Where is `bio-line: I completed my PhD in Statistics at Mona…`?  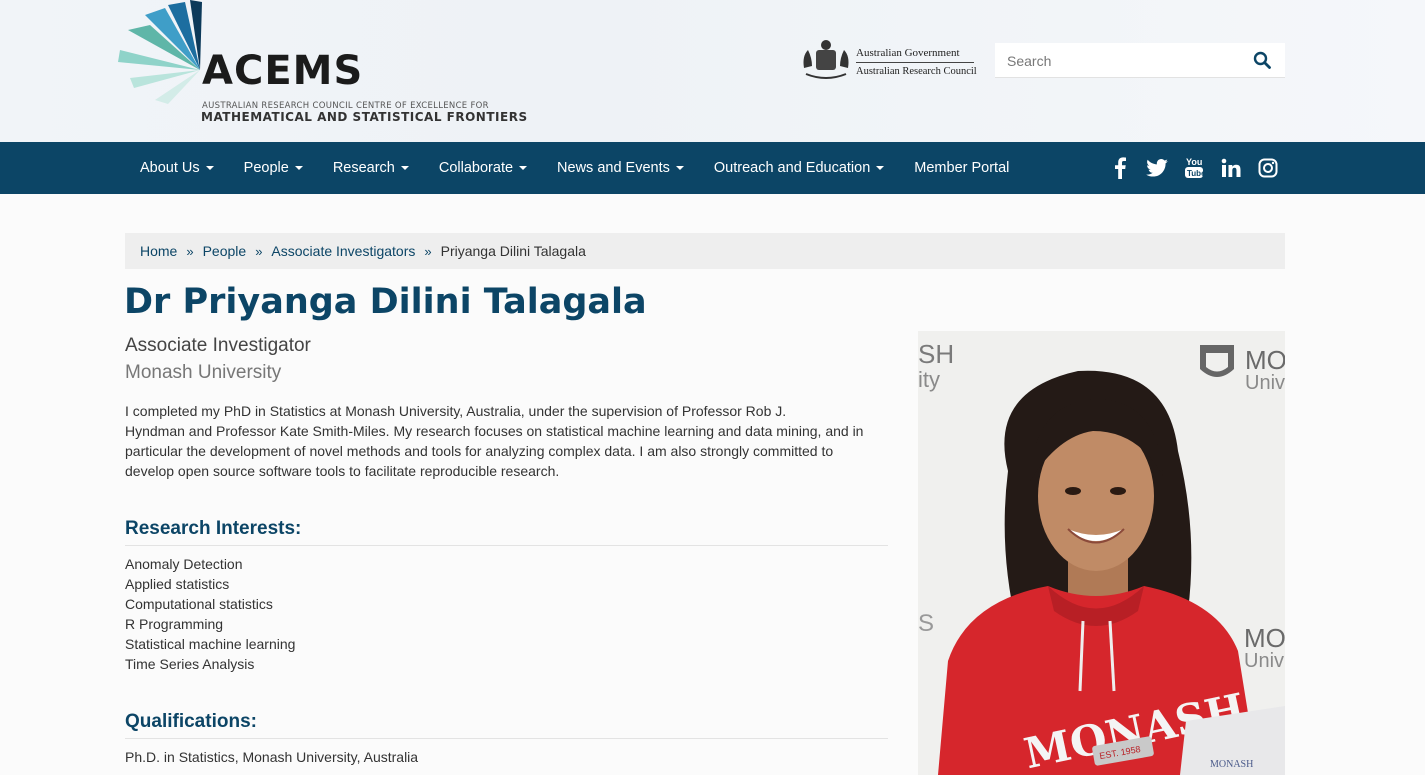
bio-line: I completed my PhD in Statistics at Mona… is located at coordinates (456, 411).